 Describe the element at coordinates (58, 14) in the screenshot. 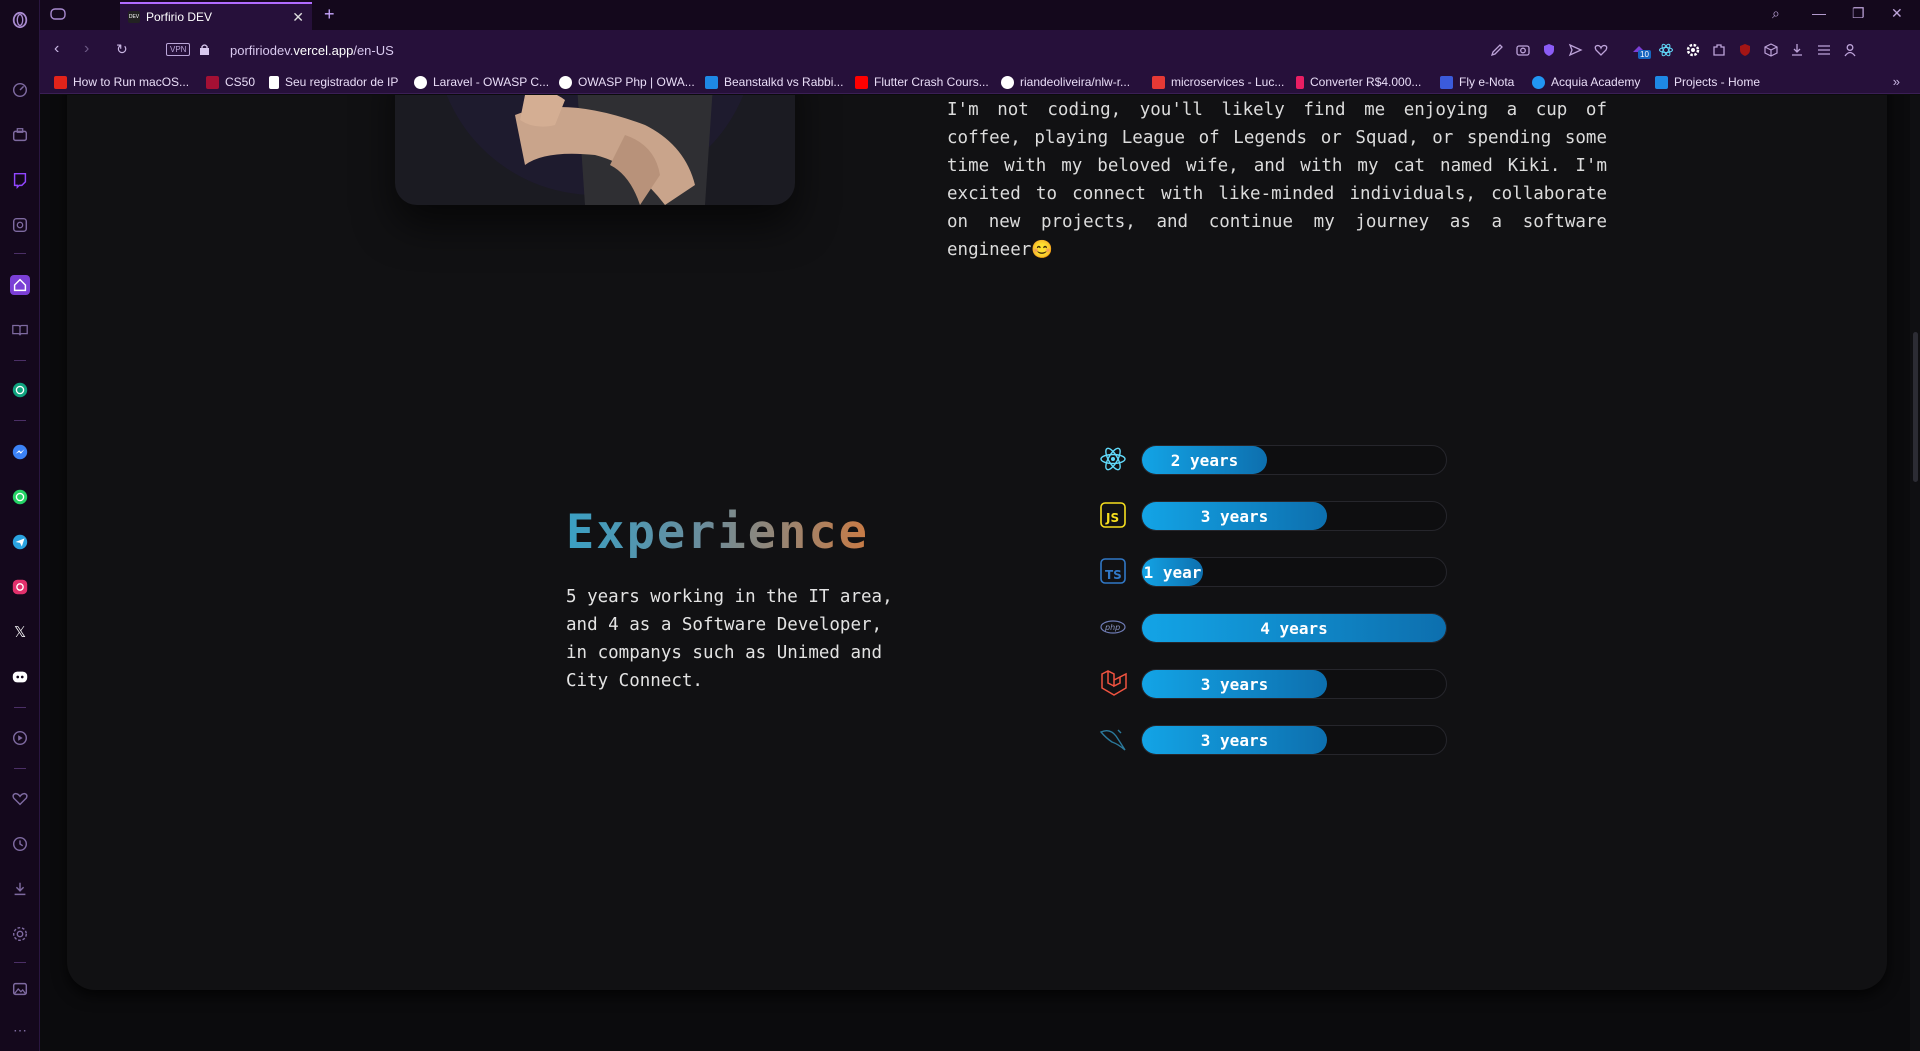

I see `workspaces-icon` at that location.